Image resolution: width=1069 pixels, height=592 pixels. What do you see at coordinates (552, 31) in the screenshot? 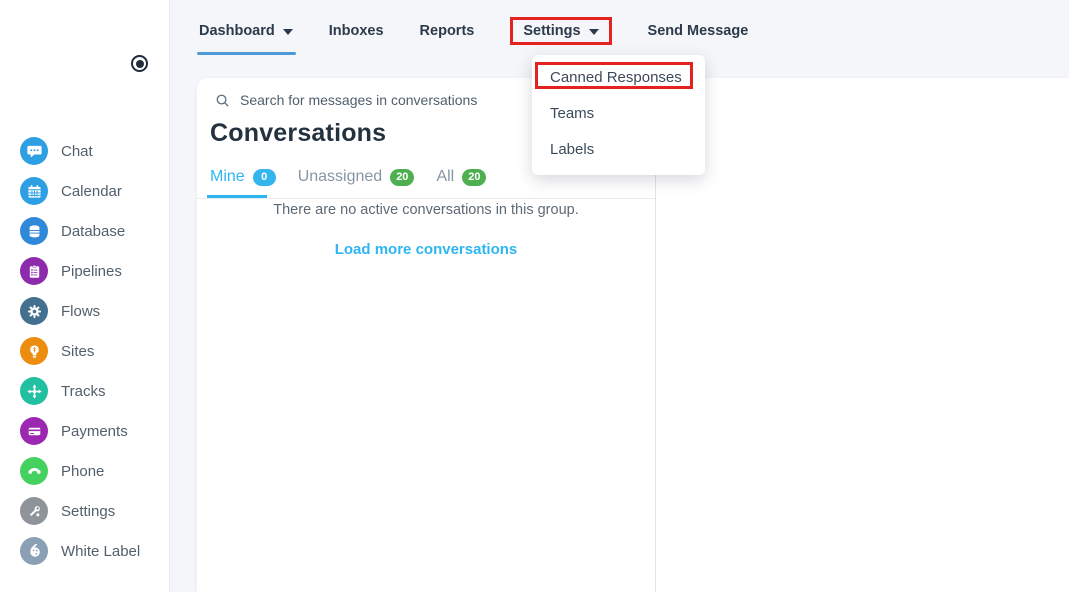
I see `nav-item-label: Settings` at bounding box center [552, 31].